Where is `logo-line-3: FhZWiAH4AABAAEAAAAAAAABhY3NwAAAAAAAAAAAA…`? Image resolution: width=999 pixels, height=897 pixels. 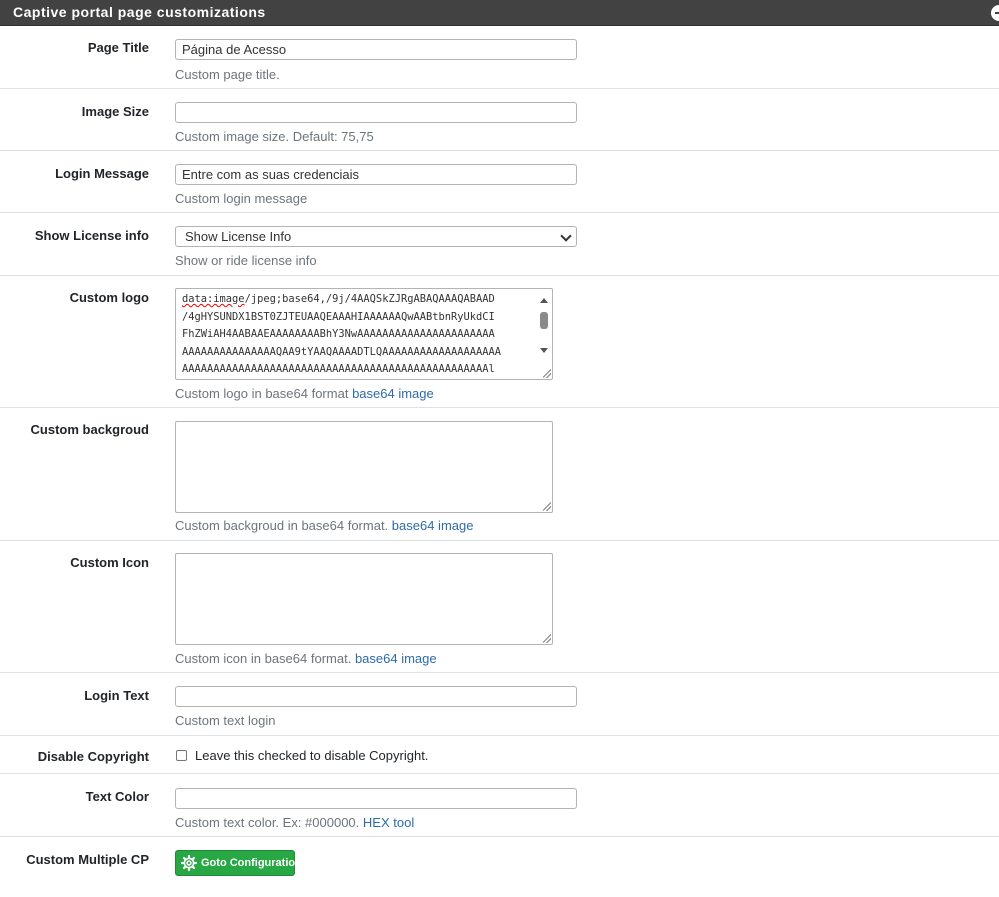
logo-line-3: FhZWiAH4AABAAEAAAAAAAABhY3NwAAAAAAAAAAAA… is located at coordinates (338, 334).